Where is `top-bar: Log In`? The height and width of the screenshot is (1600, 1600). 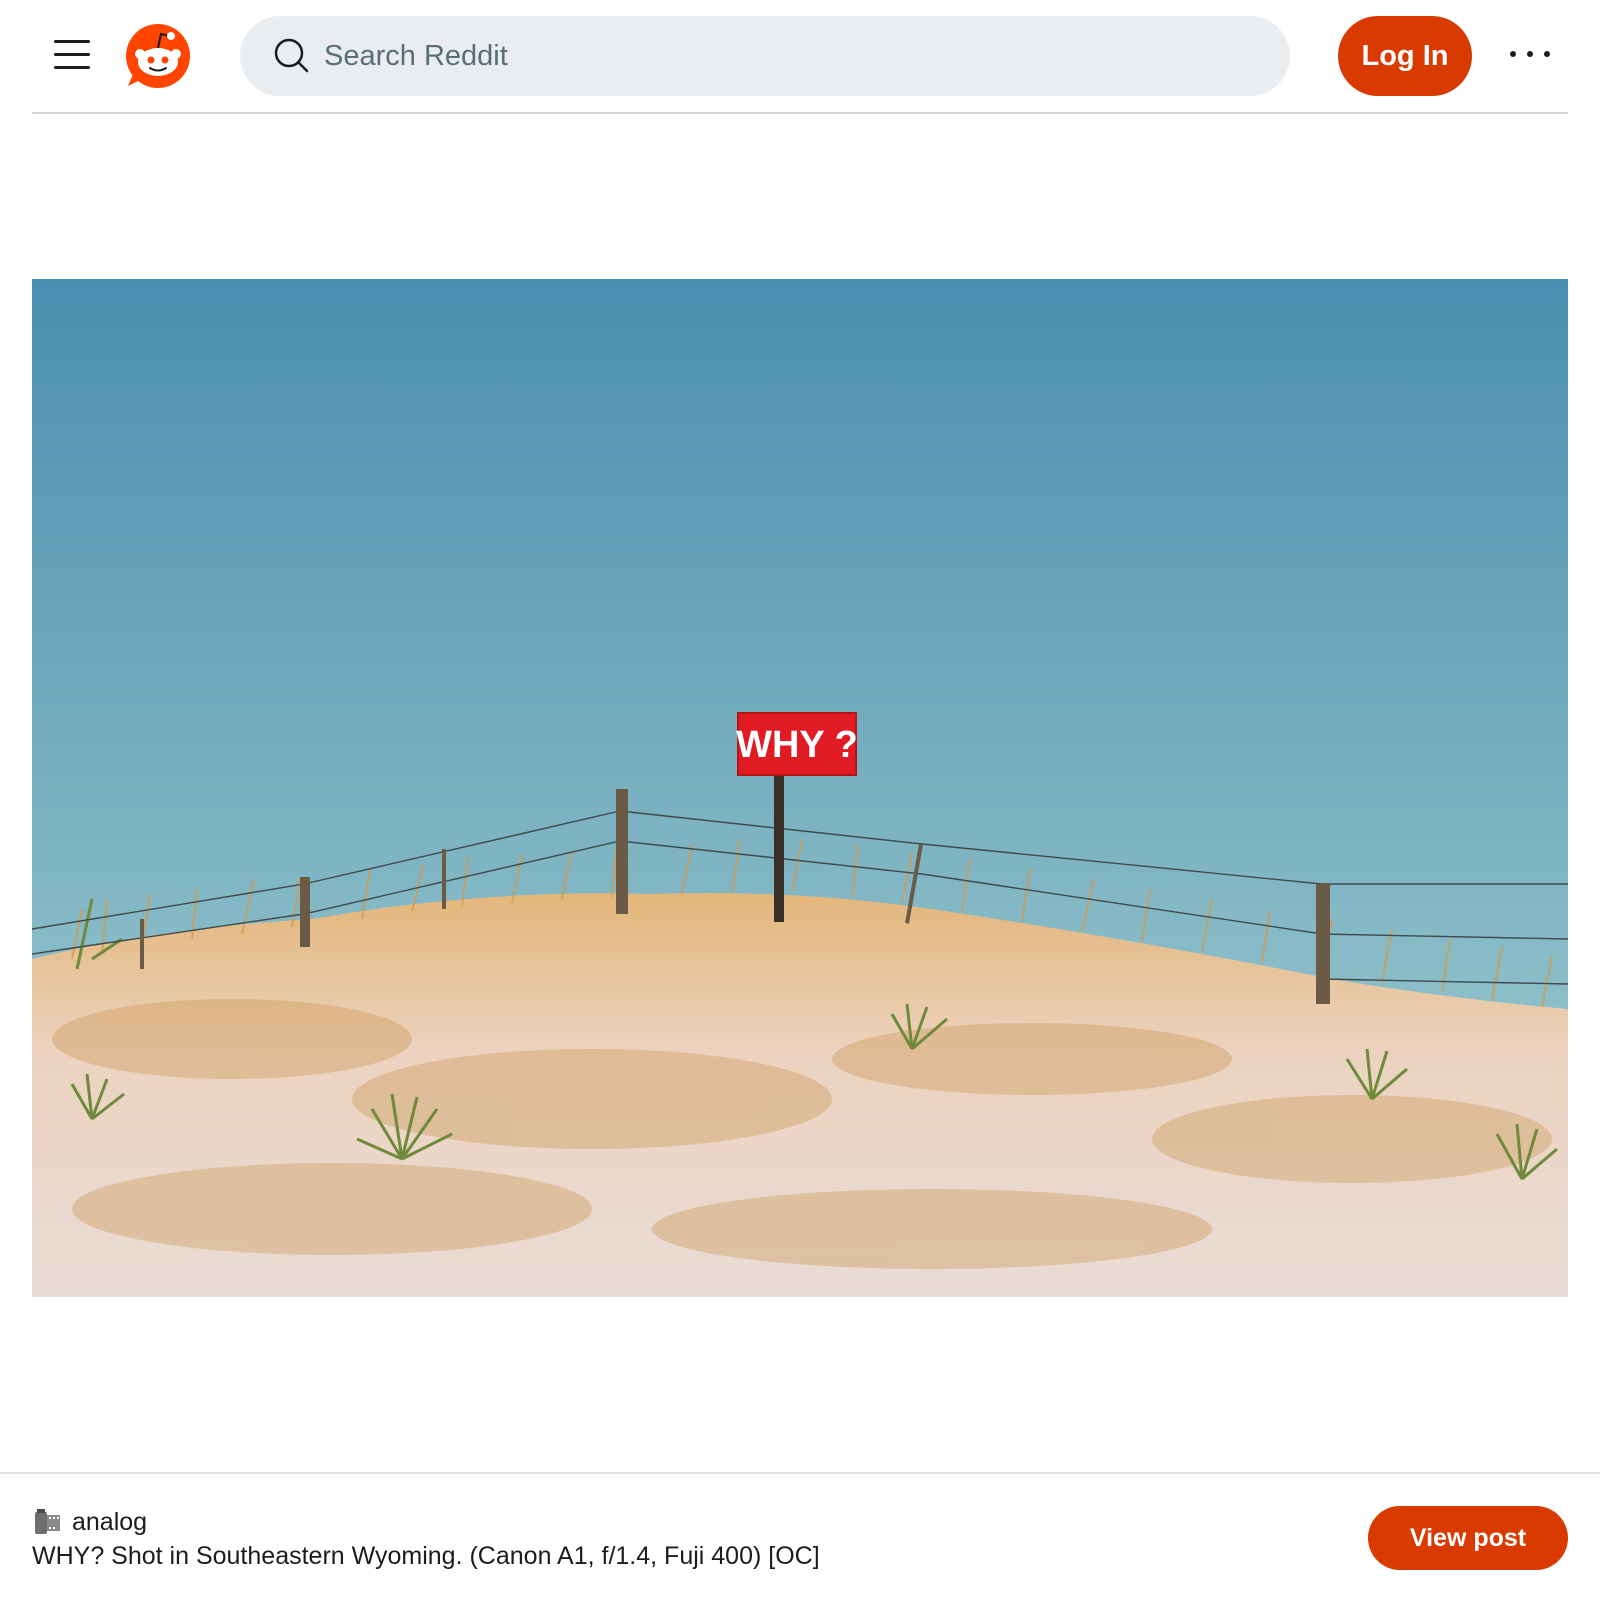
top-bar: Log In is located at coordinates (800, 57).